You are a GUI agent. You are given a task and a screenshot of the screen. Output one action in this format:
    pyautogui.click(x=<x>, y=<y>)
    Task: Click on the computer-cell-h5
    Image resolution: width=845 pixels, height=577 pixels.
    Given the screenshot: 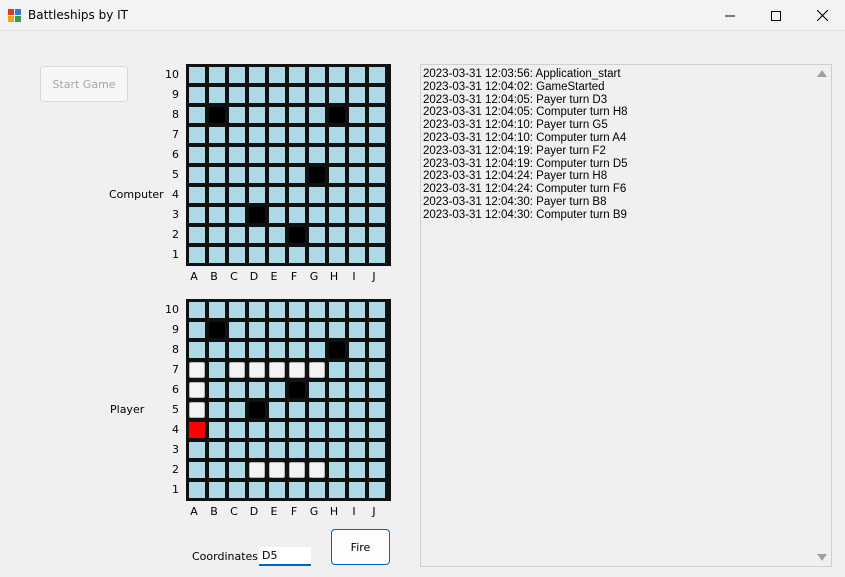 What is the action you would take?
    pyautogui.click(x=337, y=175)
    